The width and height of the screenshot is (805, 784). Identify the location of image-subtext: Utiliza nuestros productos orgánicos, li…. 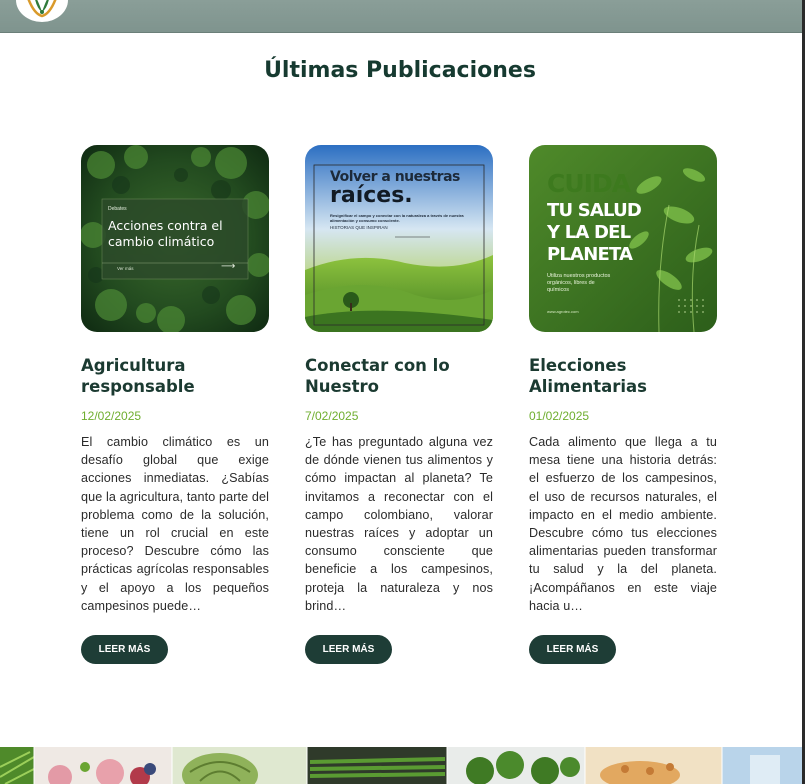
(579, 283).